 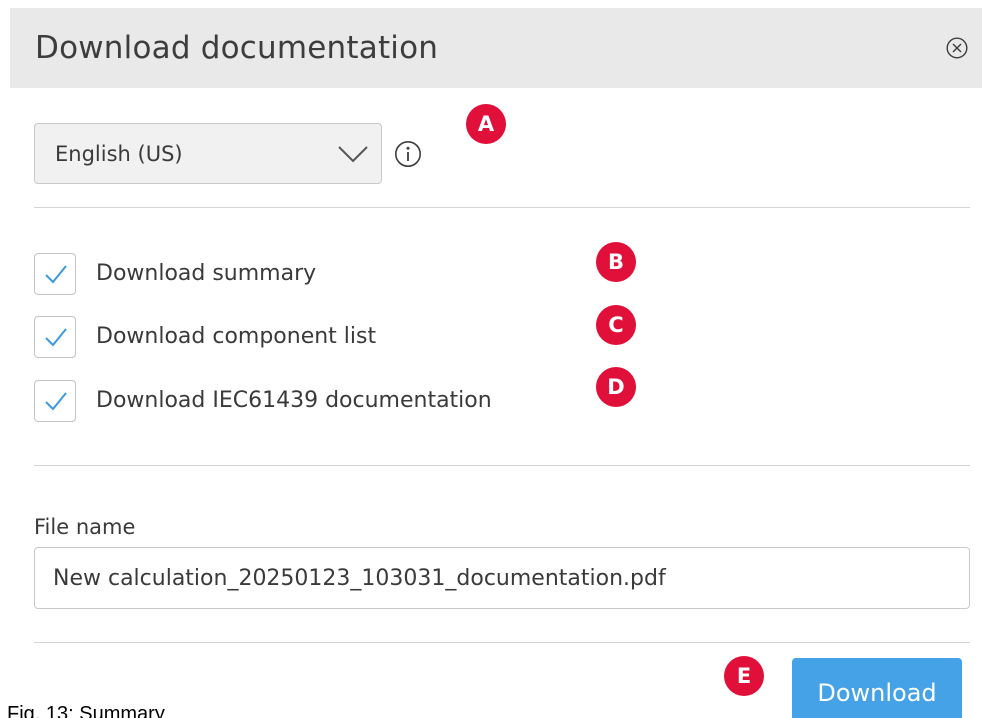 I want to click on annotation-marker-c: C, so click(x=616, y=325).